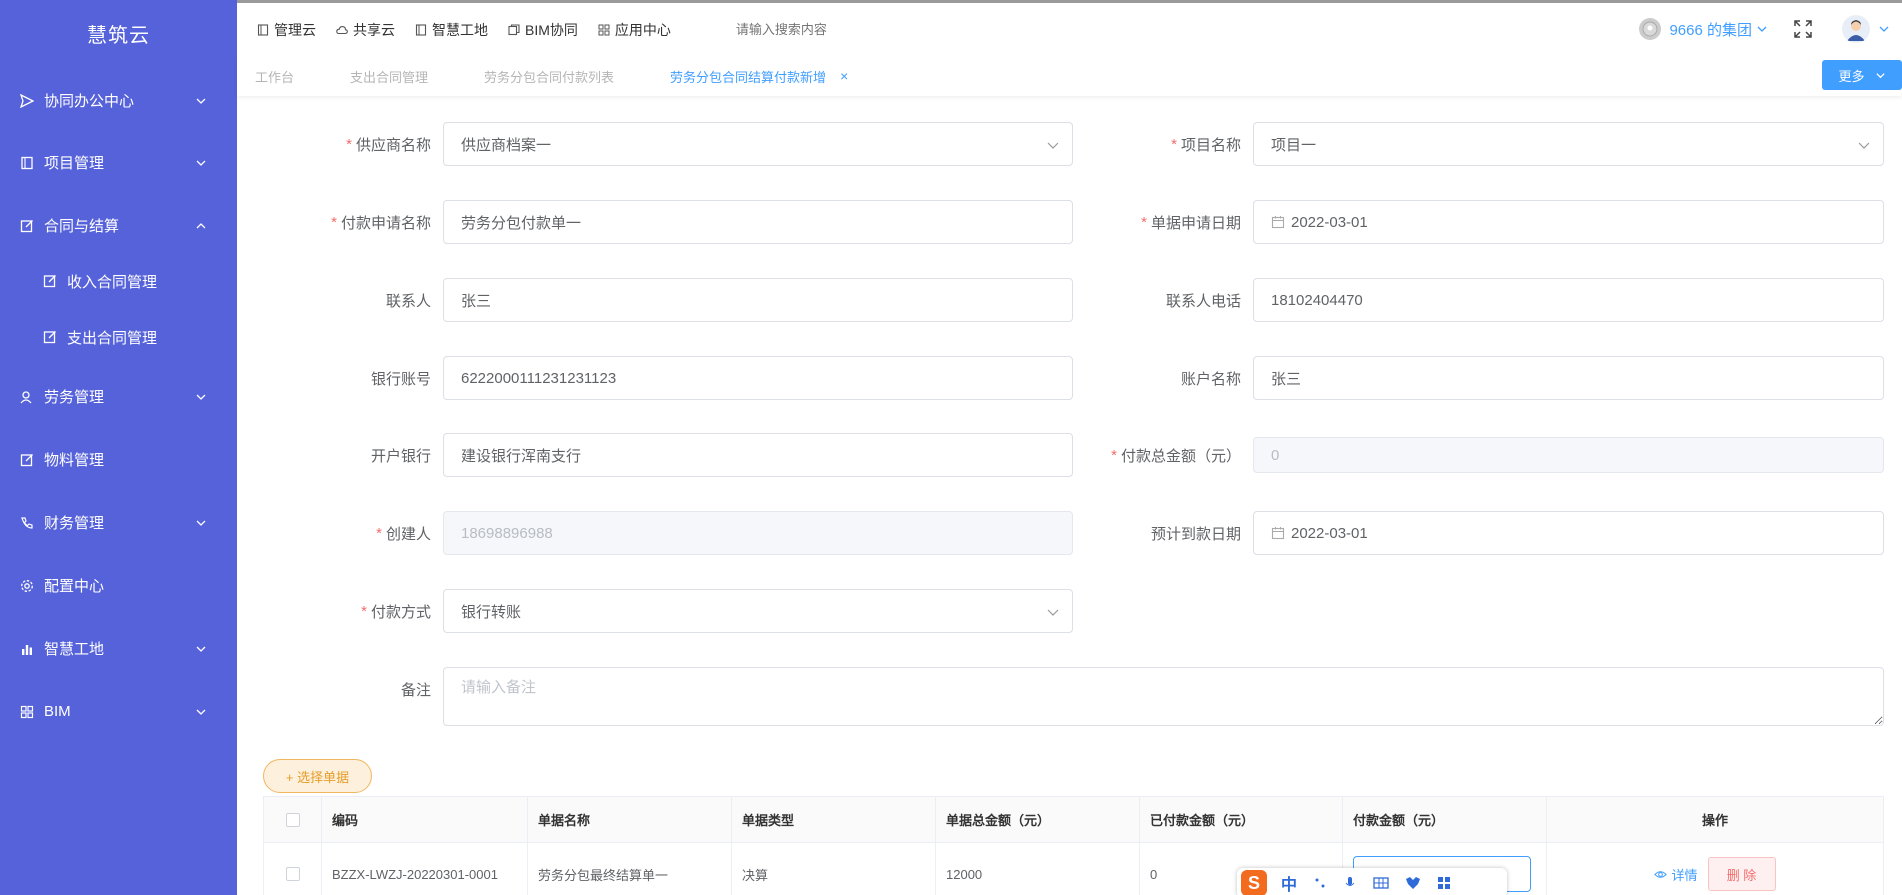 The width and height of the screenshot is (1902, 895). I want to click on punctuation-icon, so click(1320, 883).